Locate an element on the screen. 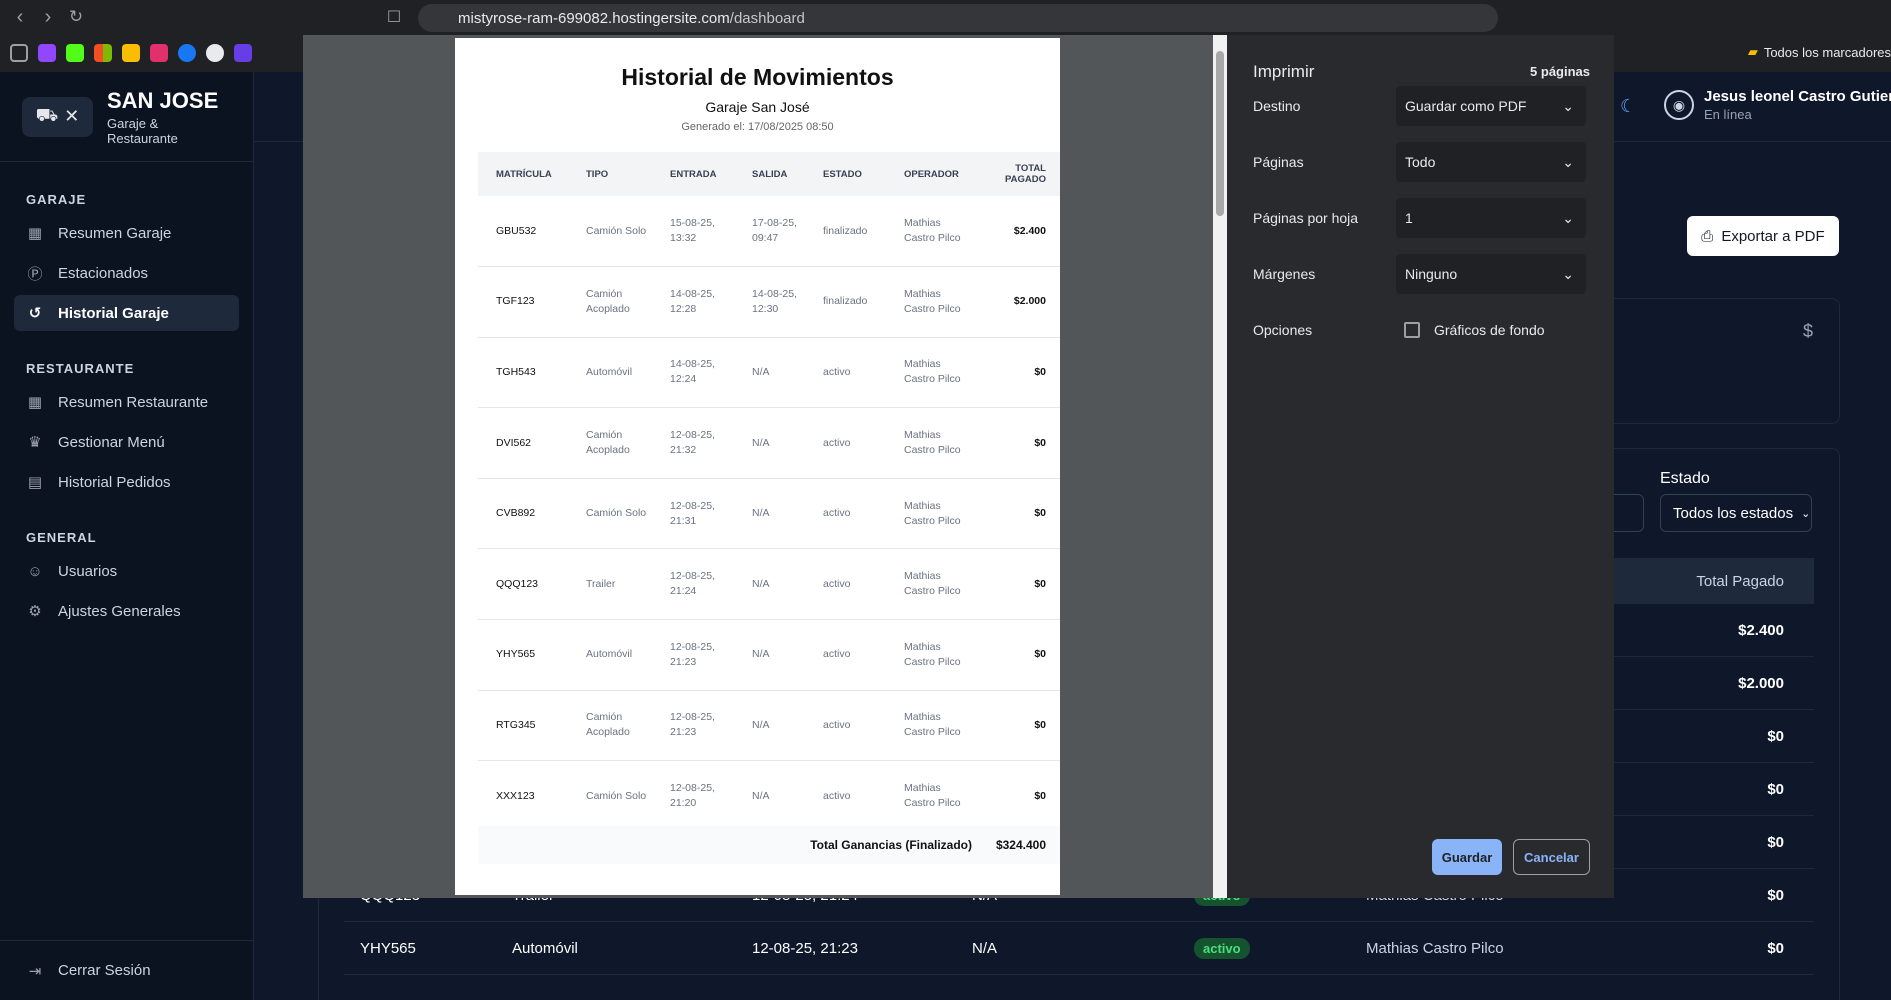 The image size is (1891, 1000). sidebar-item-ajustes: ⚙ Ajustes Generales is located at coordinates (126, 611).